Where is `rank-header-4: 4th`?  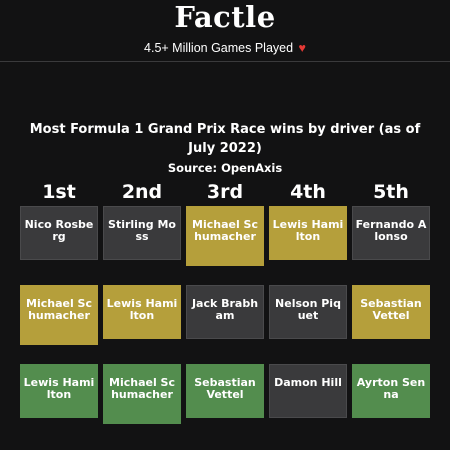
rank-header-4: 4th is located at coordinates (308, 192).